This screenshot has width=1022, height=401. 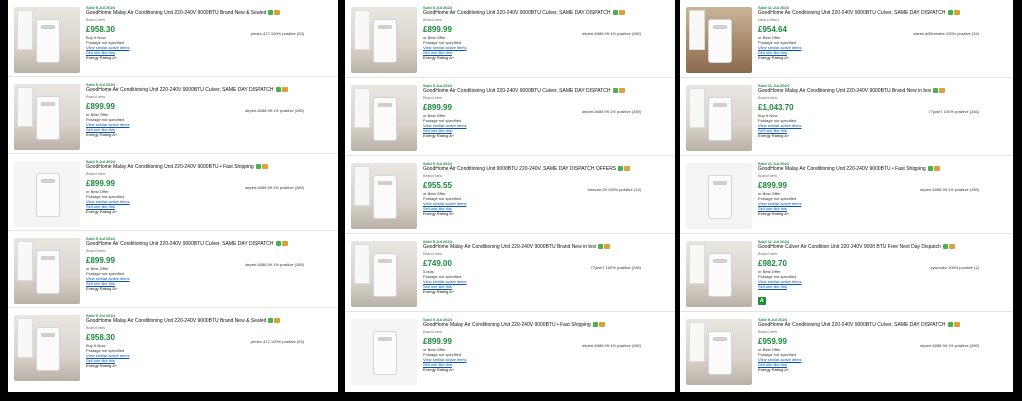 What do you see at coordinates (946, 33) in the screenshot?
I see `seller-info: clarke.lu55mmthe 100% positive (34)` at bounding box center [946, 33].